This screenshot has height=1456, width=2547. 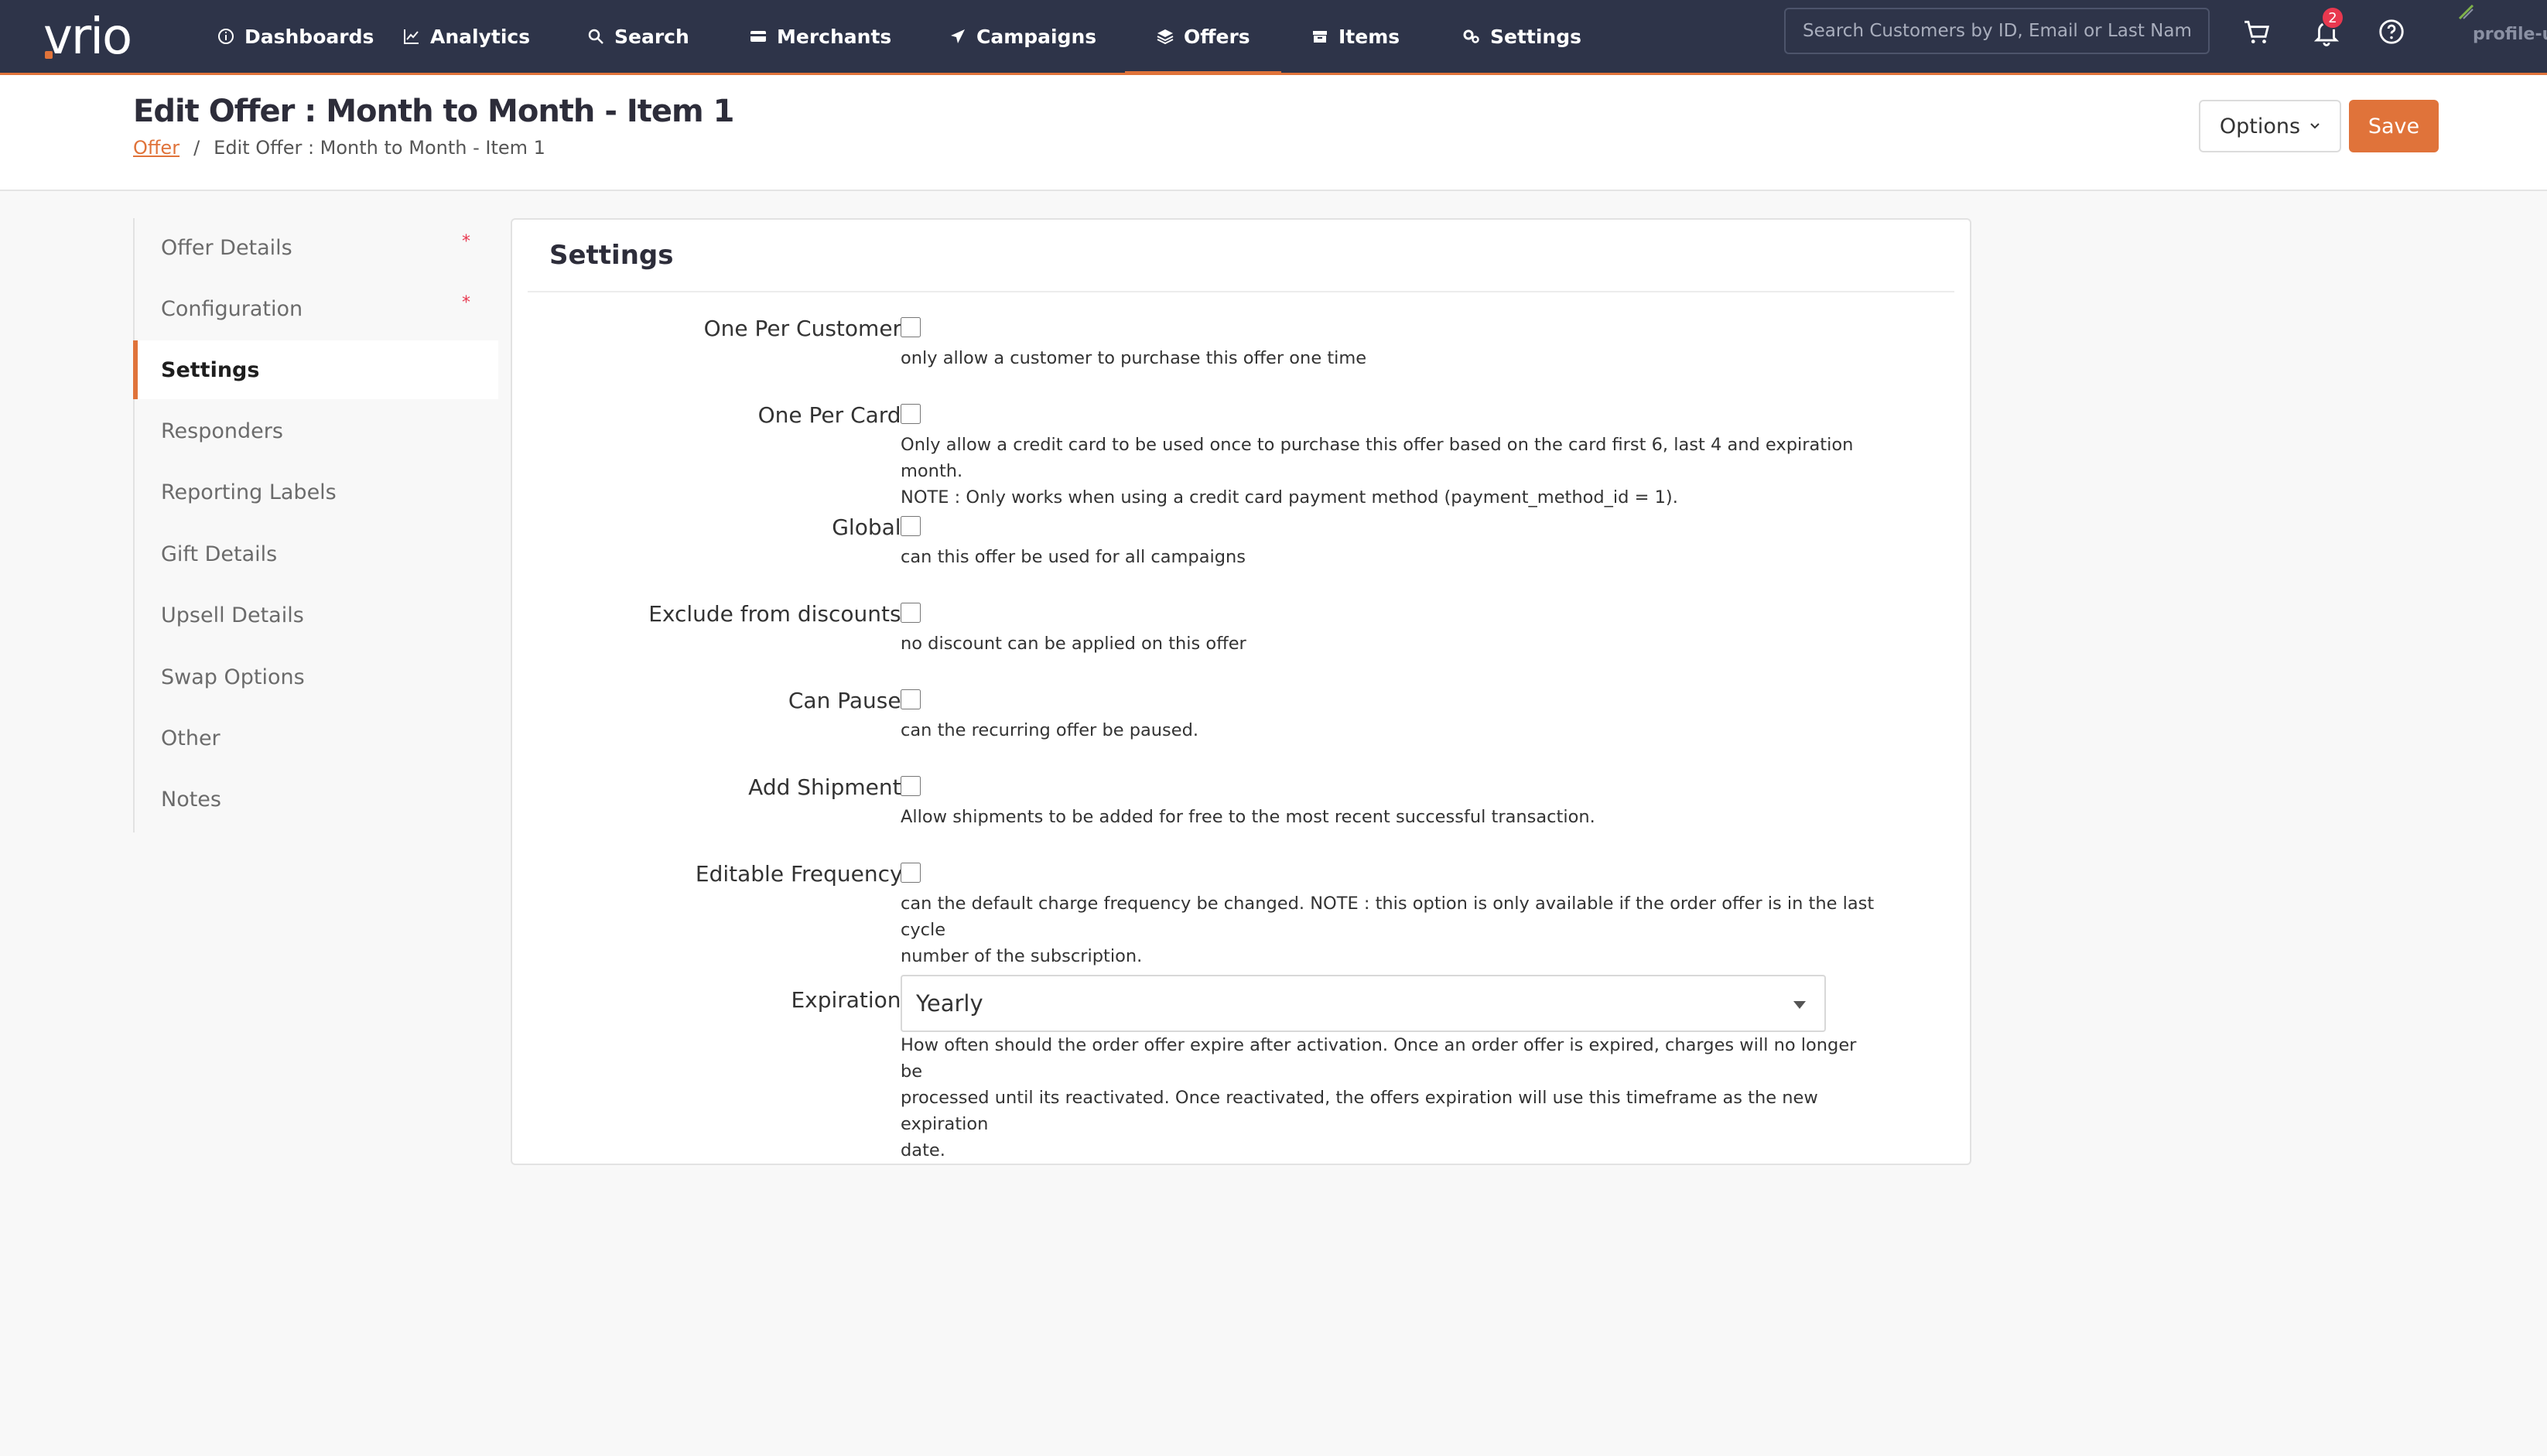 What do you see at coordinates (2257, 31) in the screenshot?
I see `cart-icon` at bounding box center [2257, 31].